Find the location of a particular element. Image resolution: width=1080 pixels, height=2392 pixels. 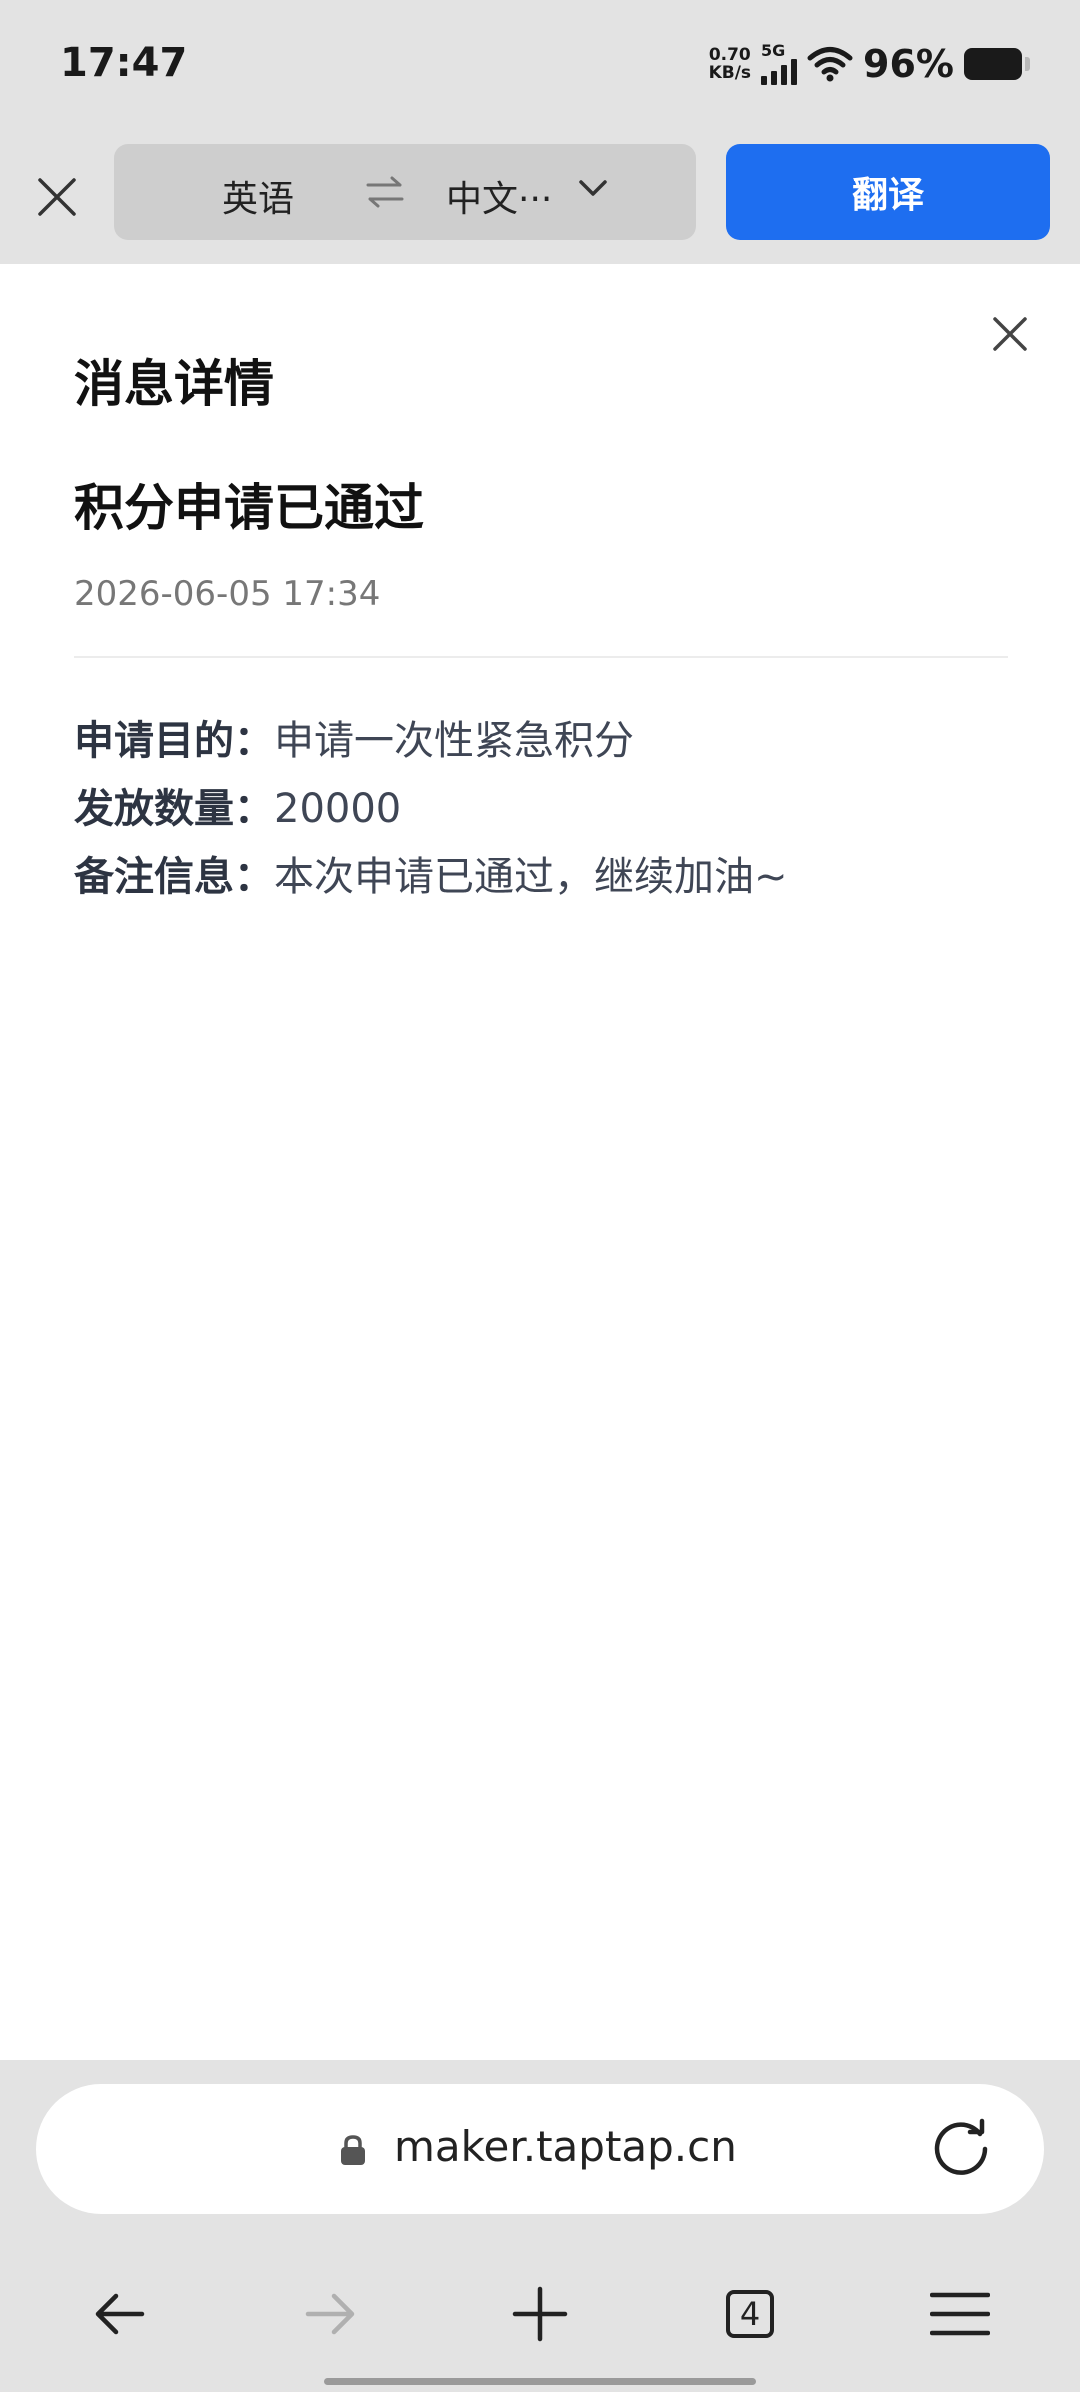

battery-icon is located at coordinates (997, 64).